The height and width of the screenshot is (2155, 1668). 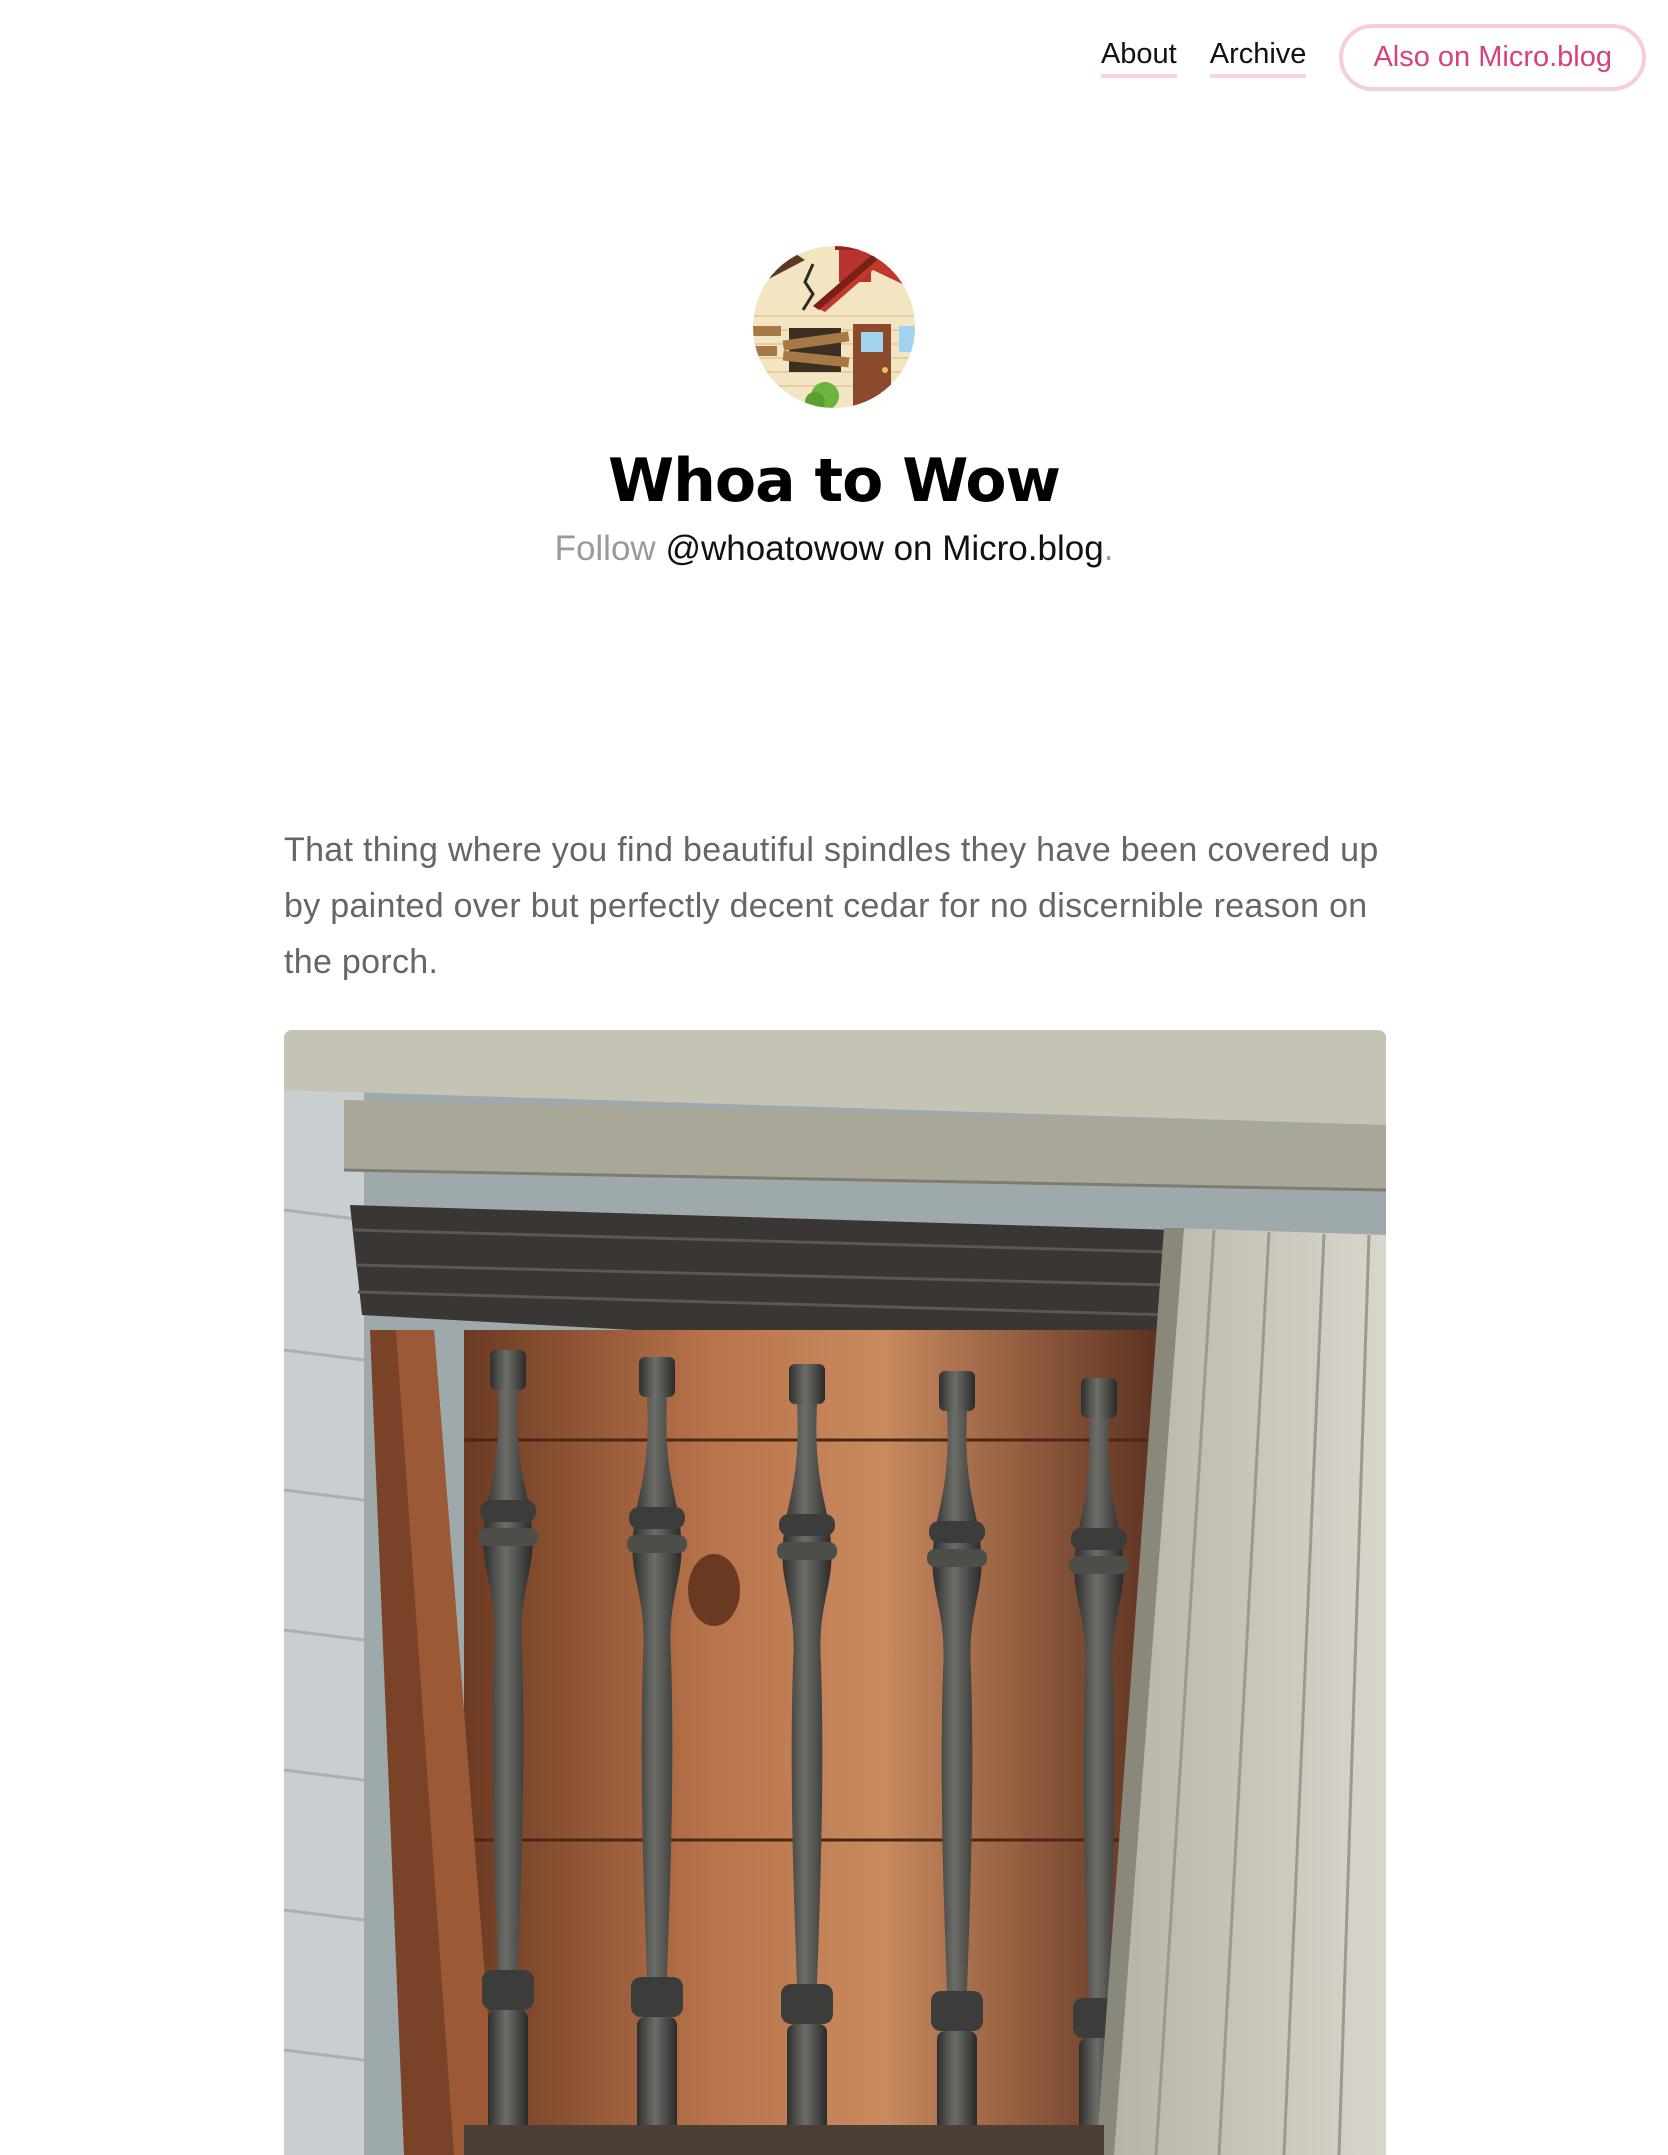 What do you see at coordinates (1138, 57) in the screenshot?
I see `nav-about-link: About` at bounding box center [1138, 57].